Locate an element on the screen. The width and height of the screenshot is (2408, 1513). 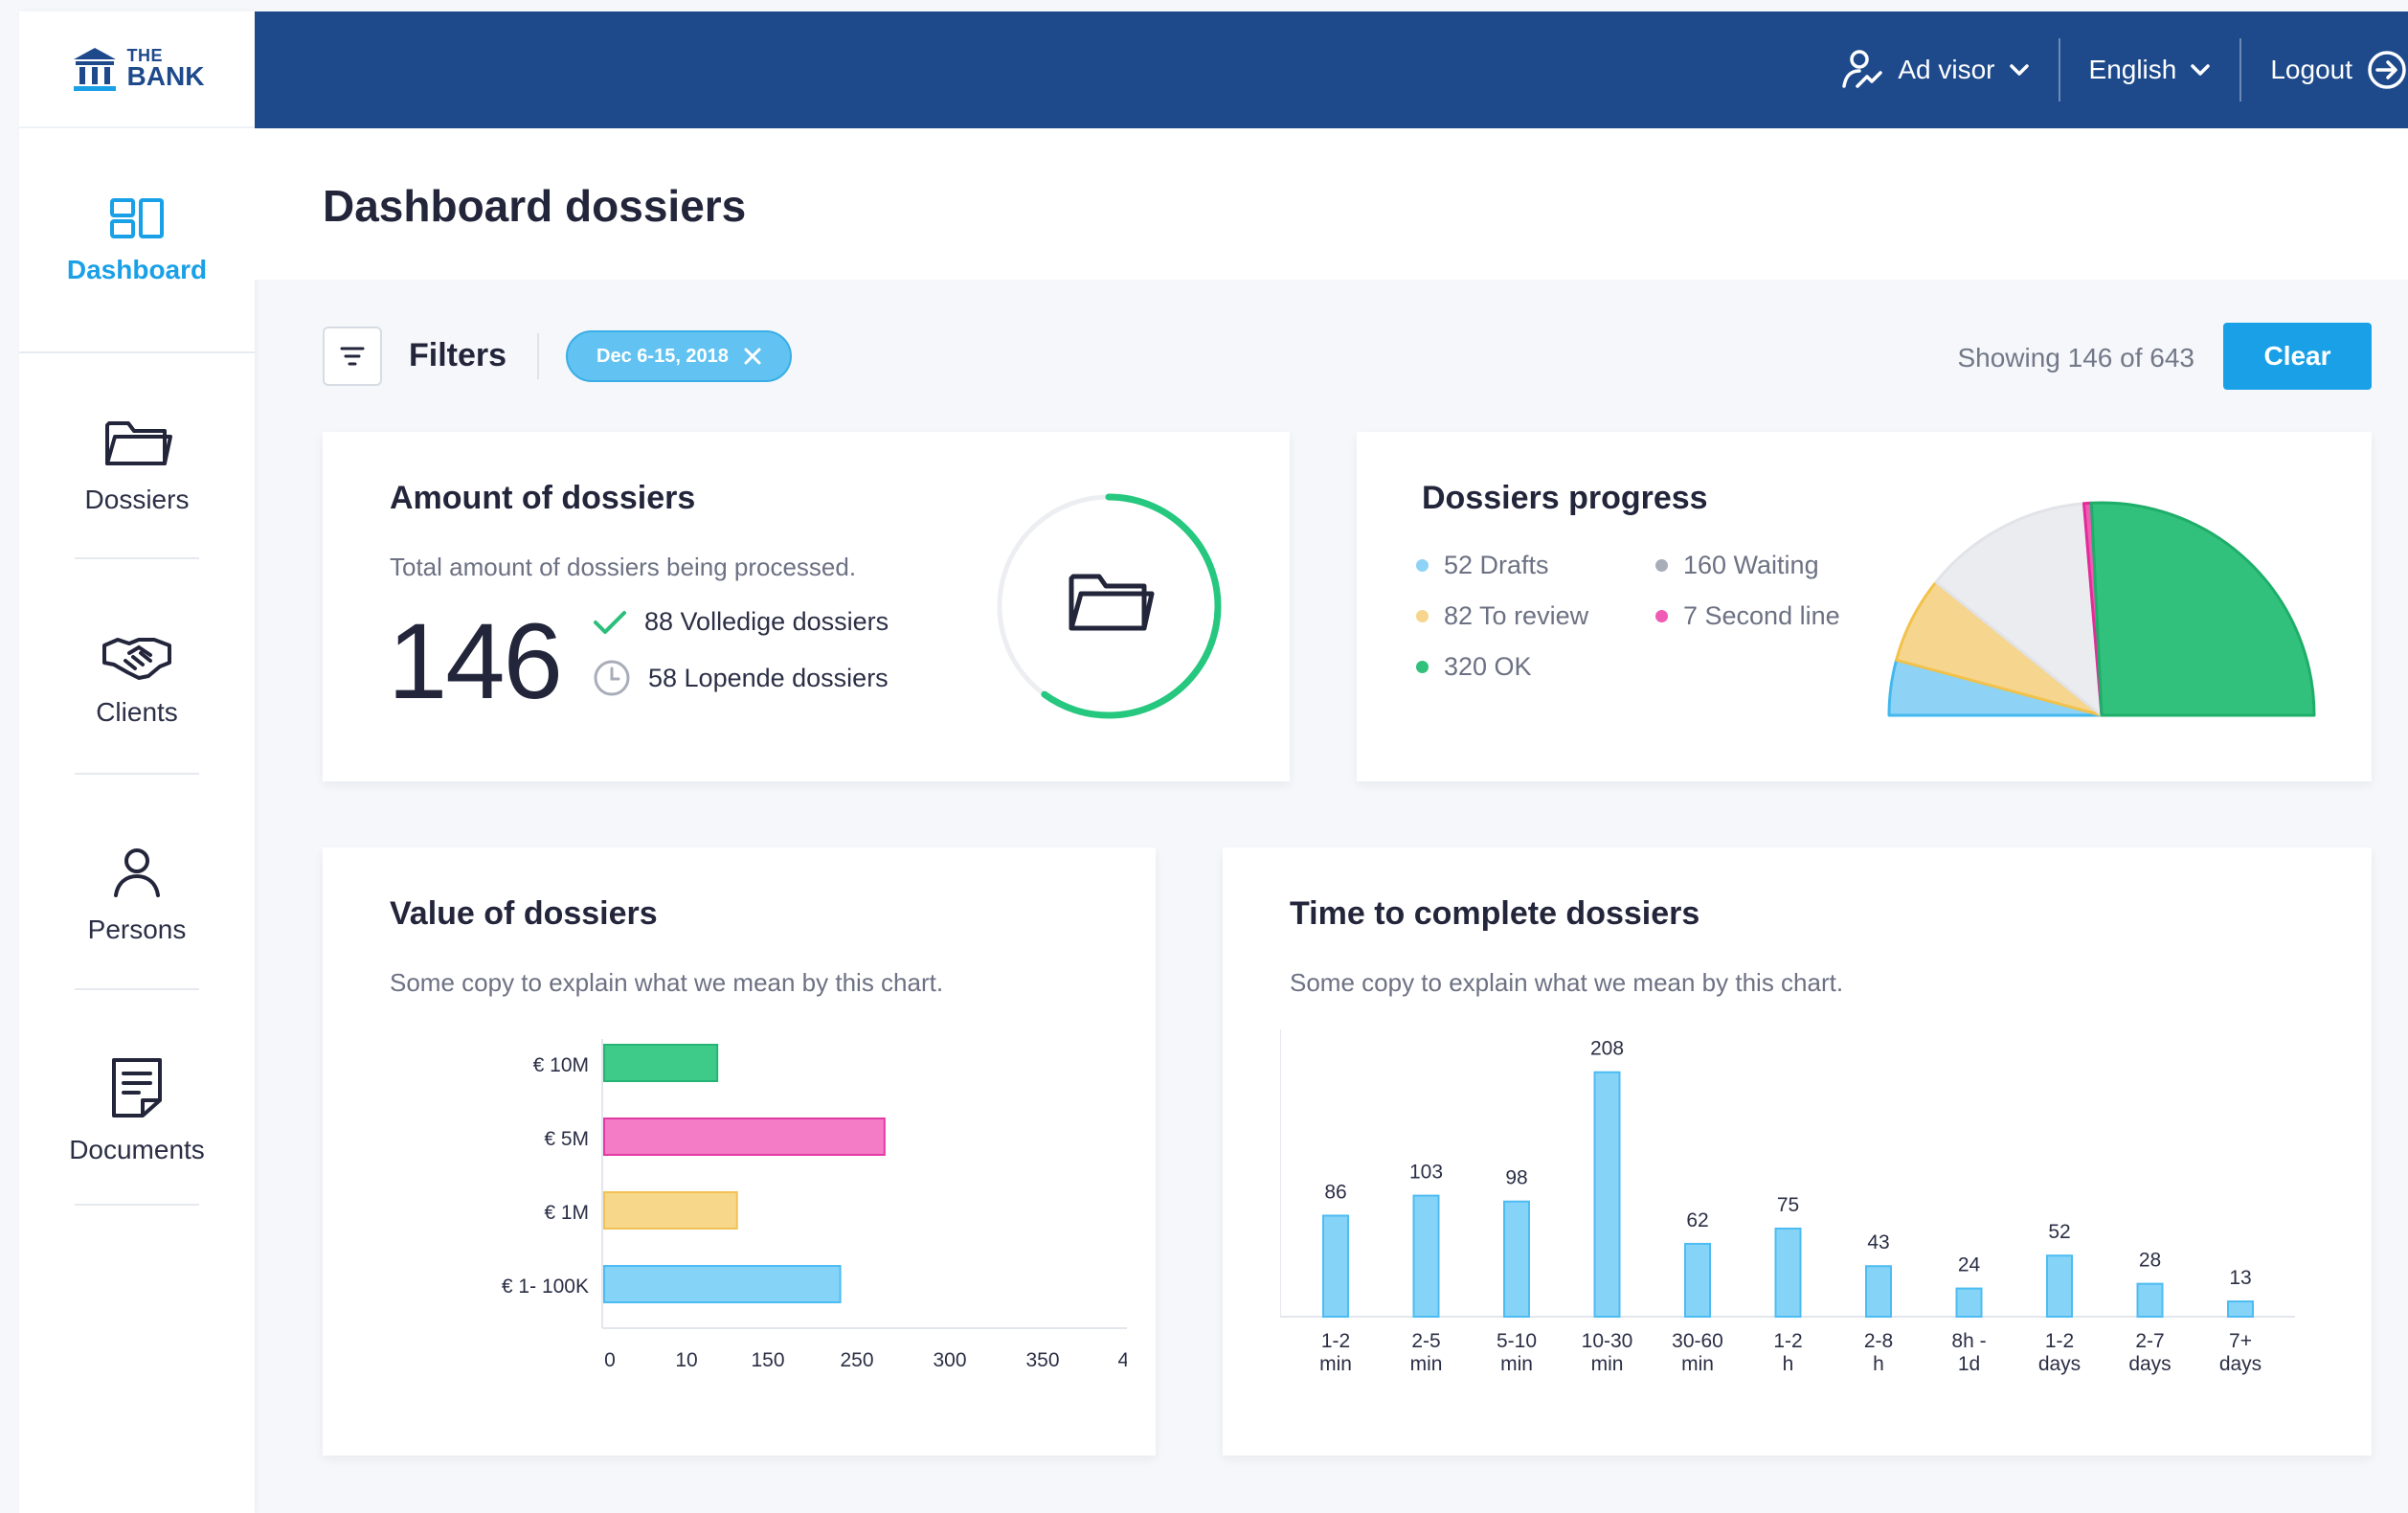
logo-text: THE BANK is located at coordinates (165, 69).